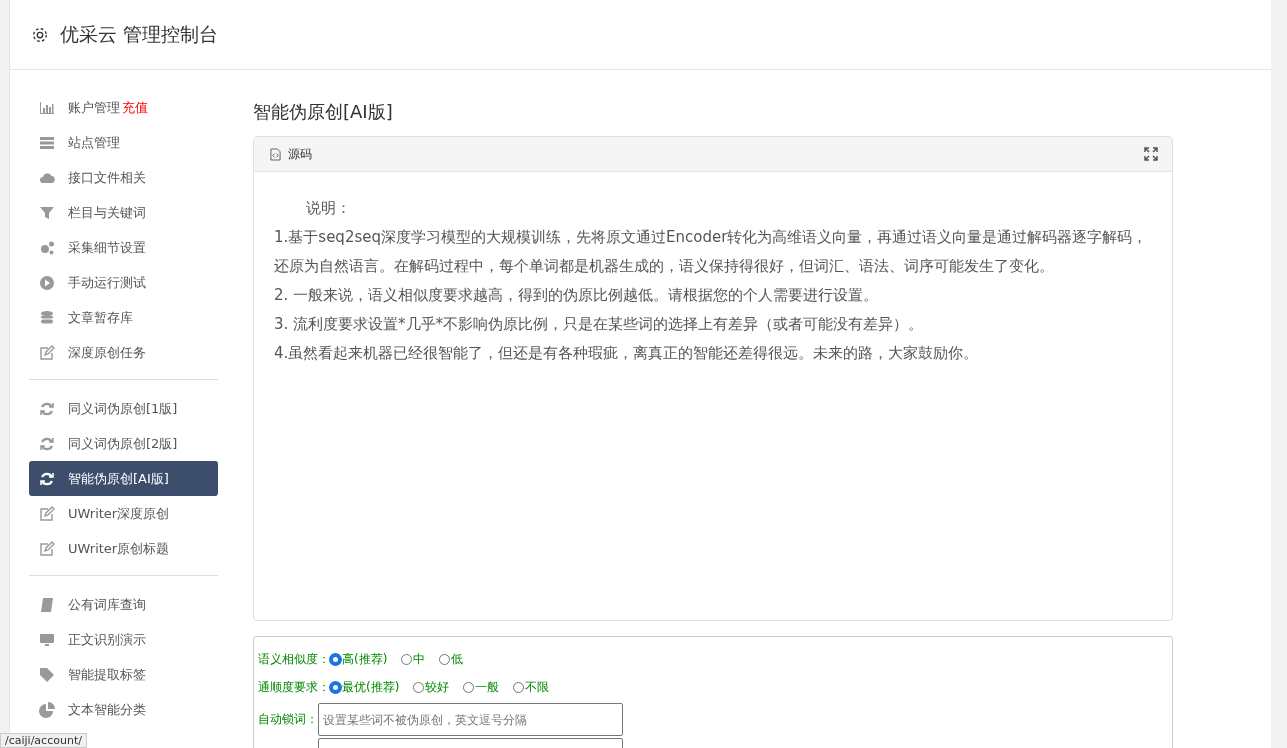 The image size is (1287, 748). Describe the element at coordinates (328, 208) in the screenshot. I see `description-text: 说明：` at that location.